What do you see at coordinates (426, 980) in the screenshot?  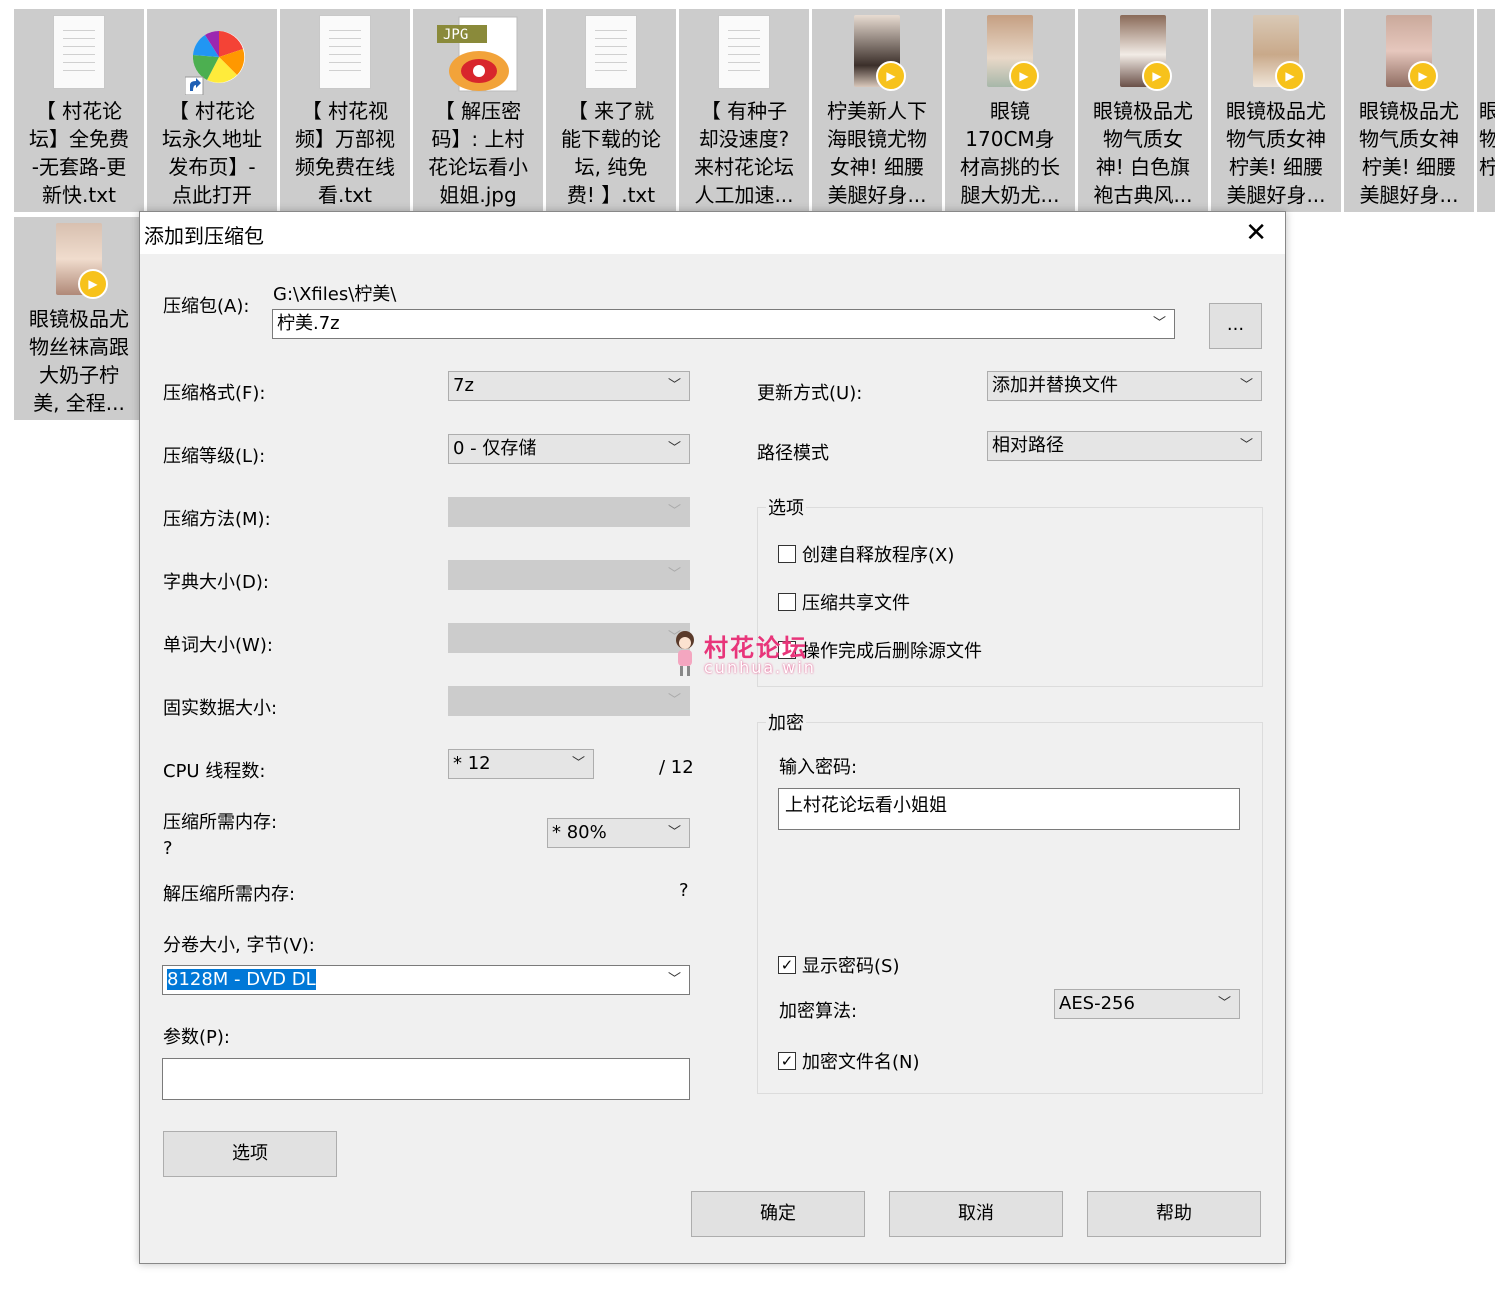 I see `volume-combo: 8128M - DVD DL ﹀` at bounding box center [426, 980].